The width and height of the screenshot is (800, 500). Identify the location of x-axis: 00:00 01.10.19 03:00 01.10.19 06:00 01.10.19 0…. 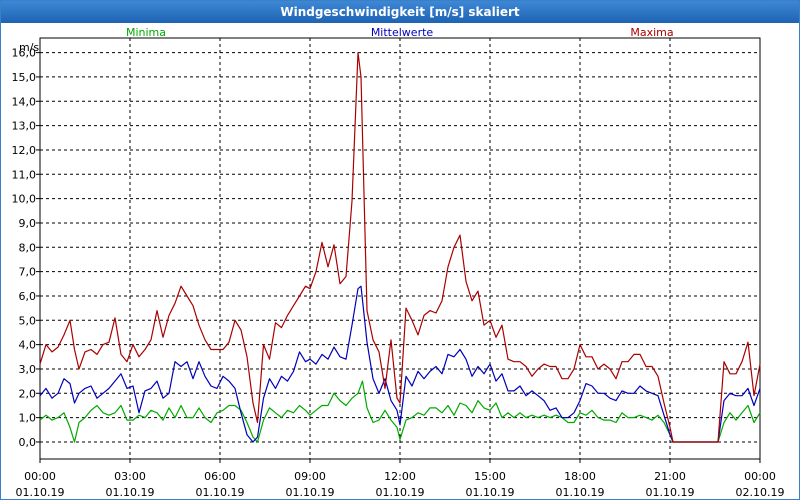
(400, 479).